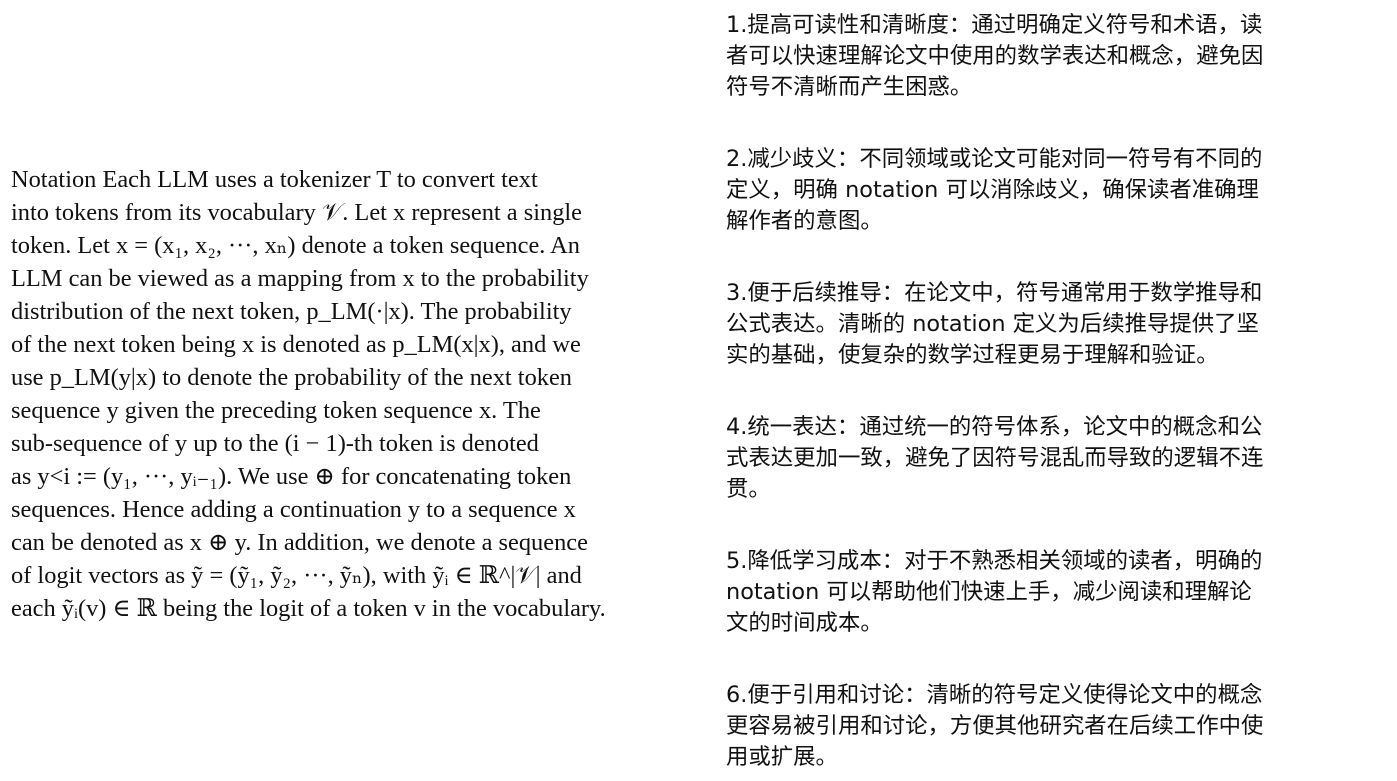  Describe the element at coordinates (782, 757) in the screenshot. I see `benefit-line: 用或扩展。` at that location.